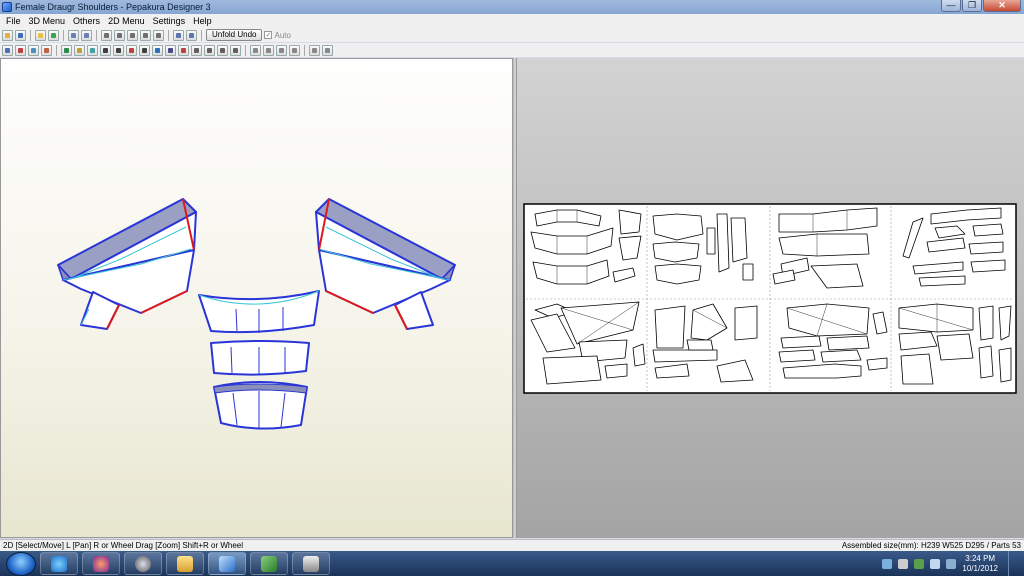  I want to click on clock-time: 3:24 PM, so click(980, 558).